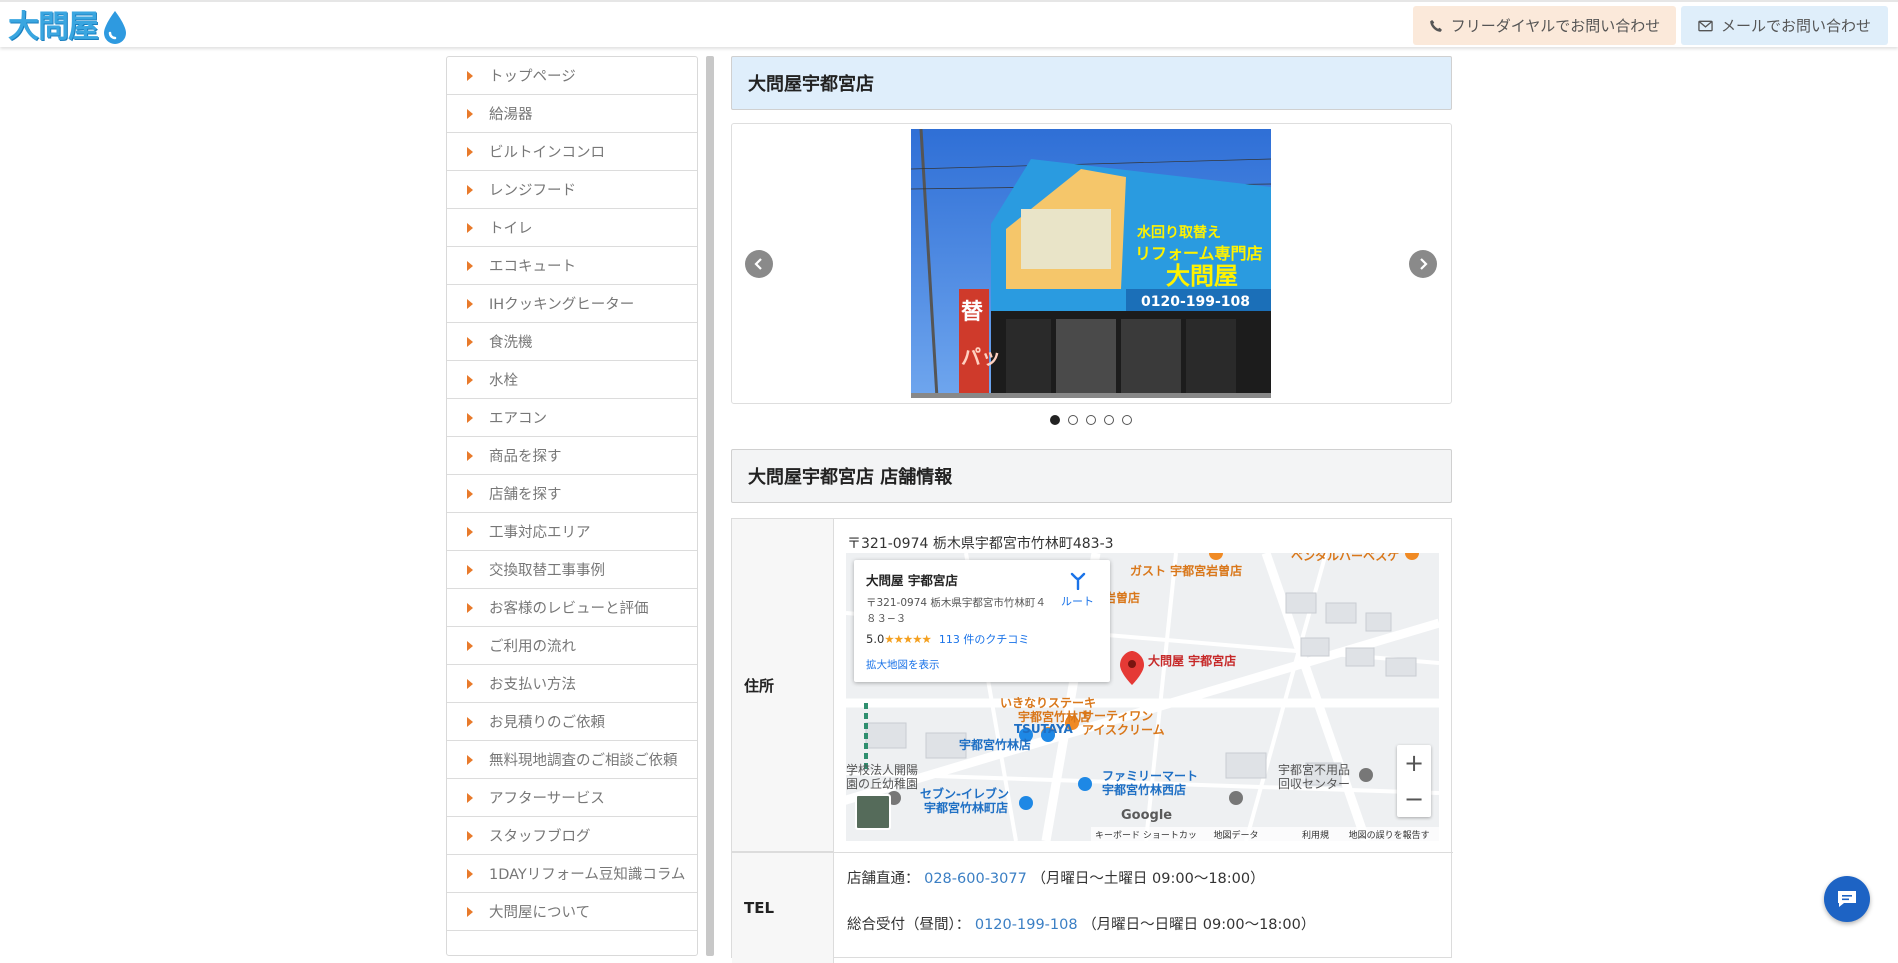 Image resolution: width=1898 pixels, height=963 pixels. What do you see at coordinates (949, 23) in the screenshot?
I see `site-header: 大問屋 フリーダイヤルでお問い合わせ メールでお問い合わせ` at bounding box center [949, 23].